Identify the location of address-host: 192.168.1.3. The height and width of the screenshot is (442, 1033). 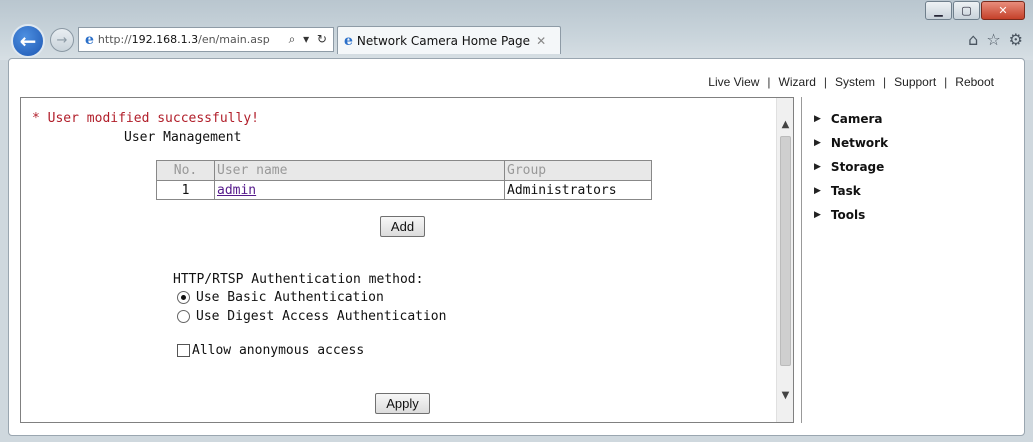
(165, 39).